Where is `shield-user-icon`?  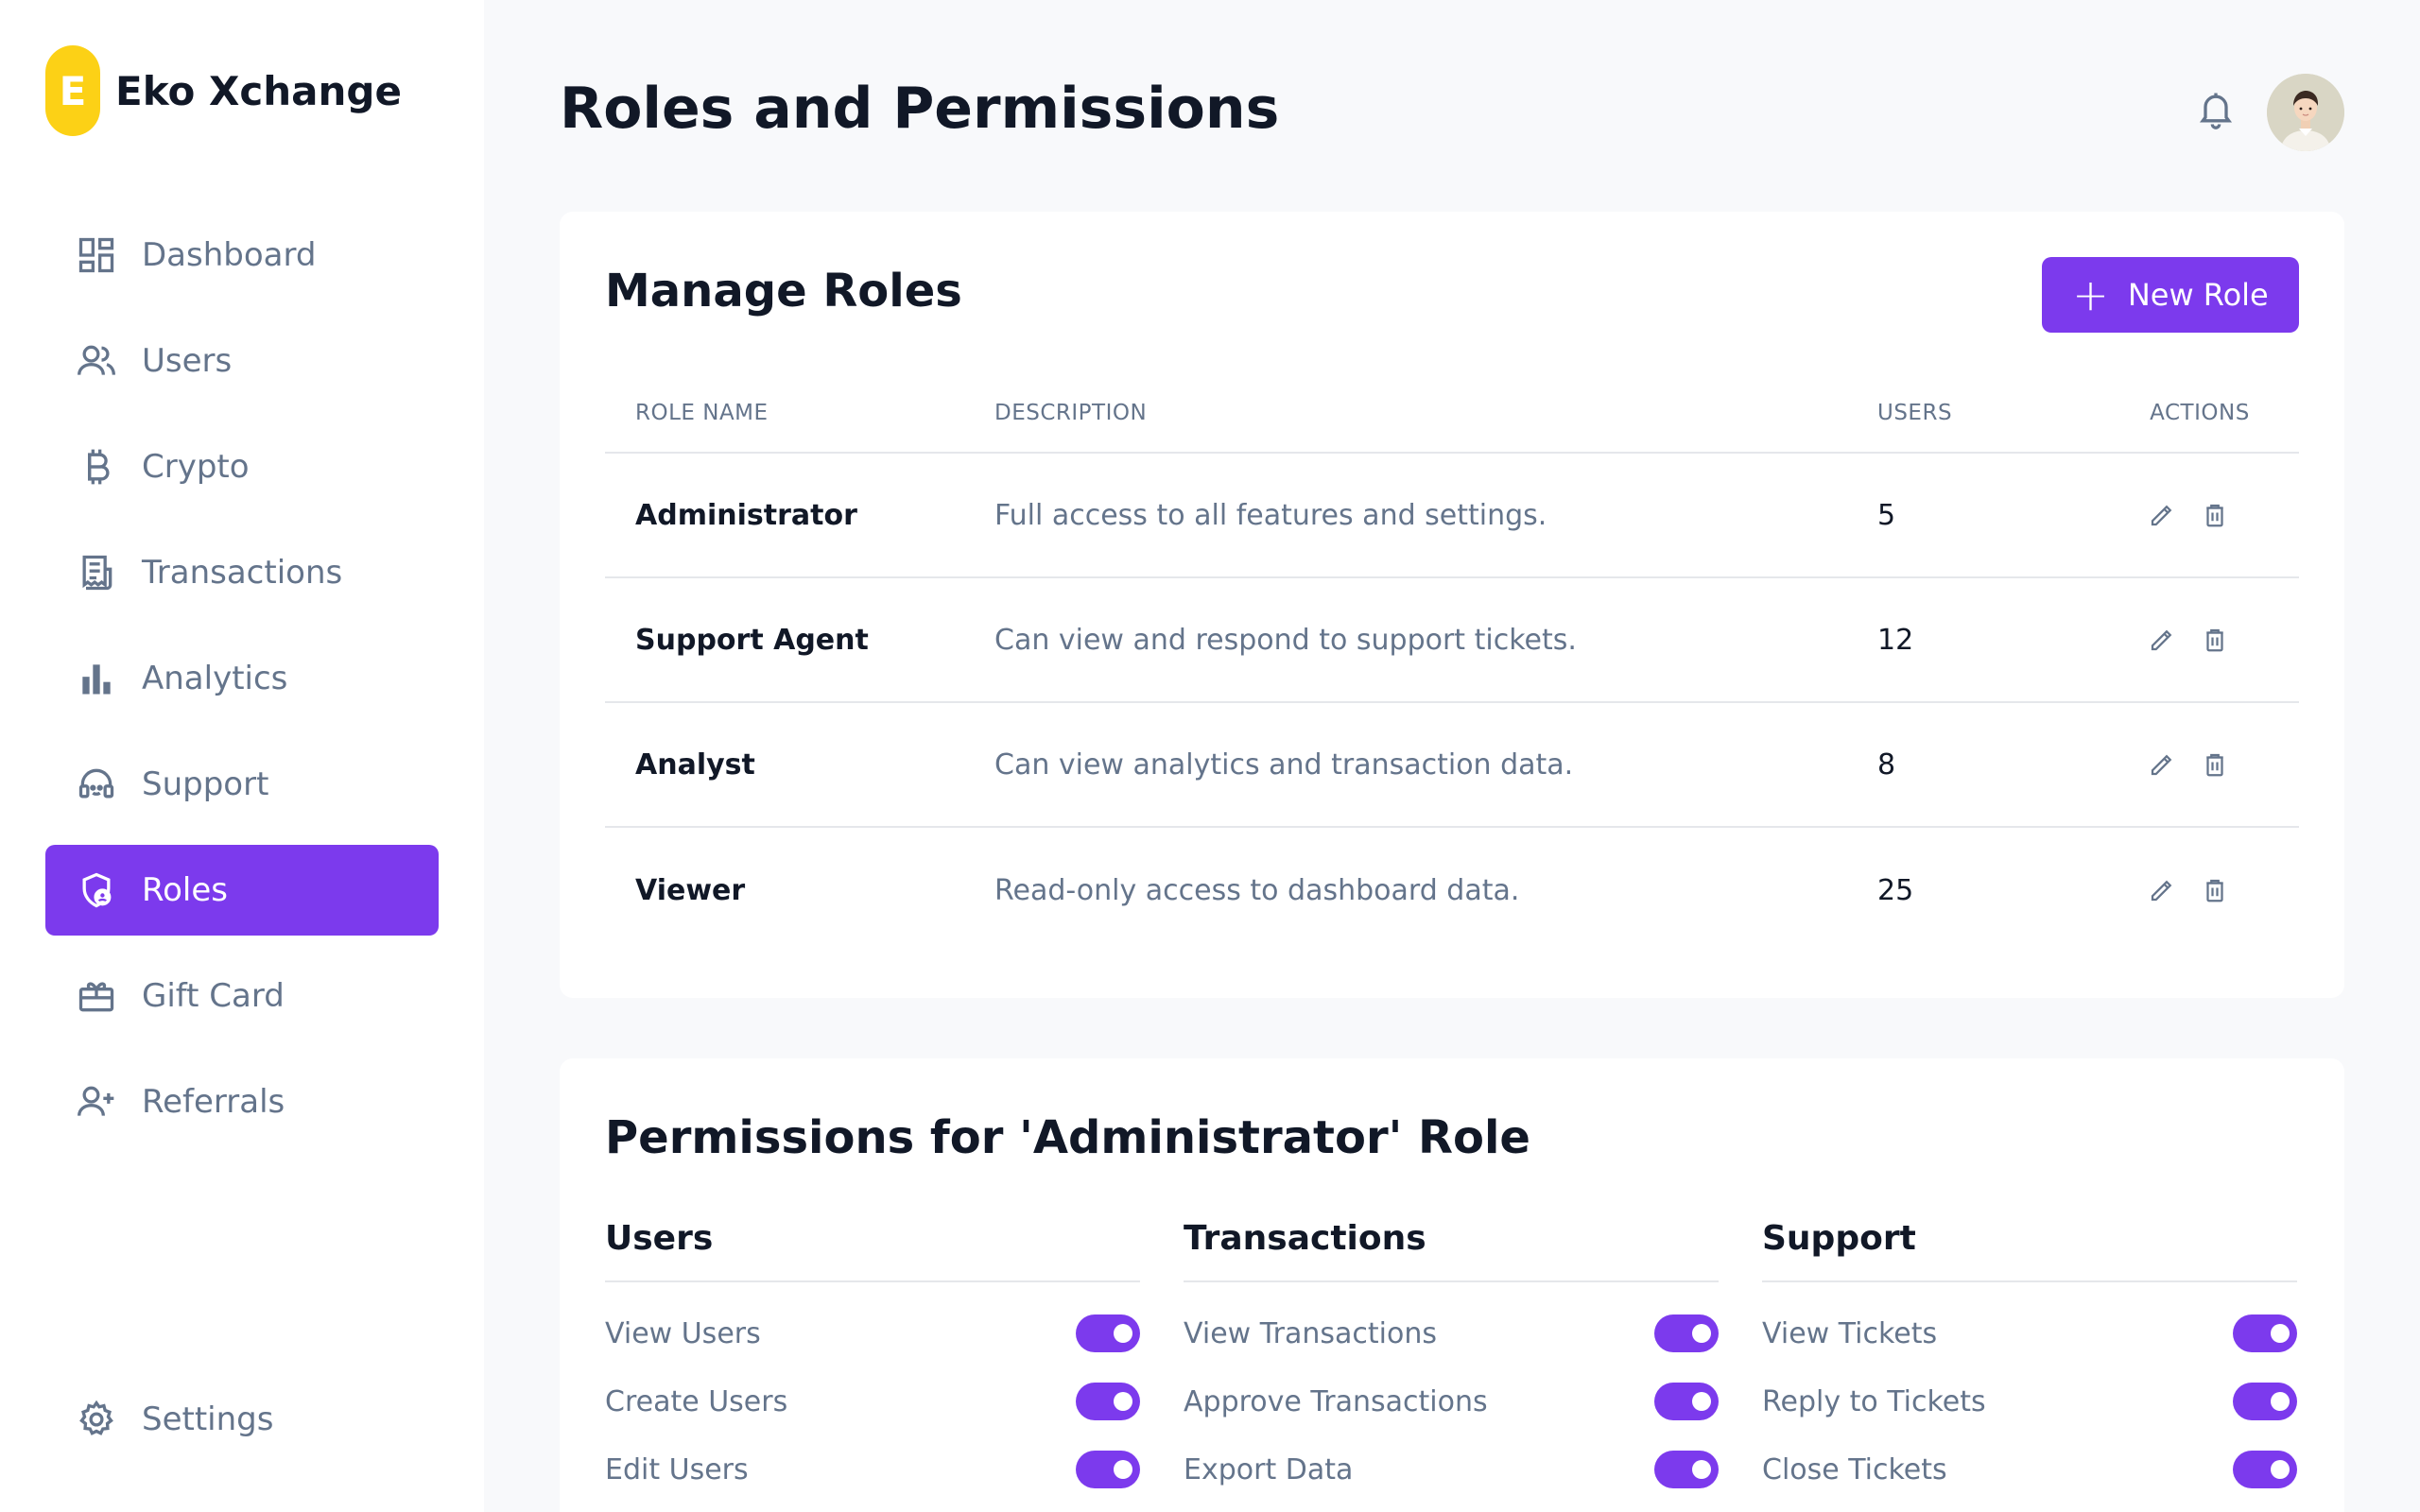
shield-user-icon is located at coordinates (96, 890).